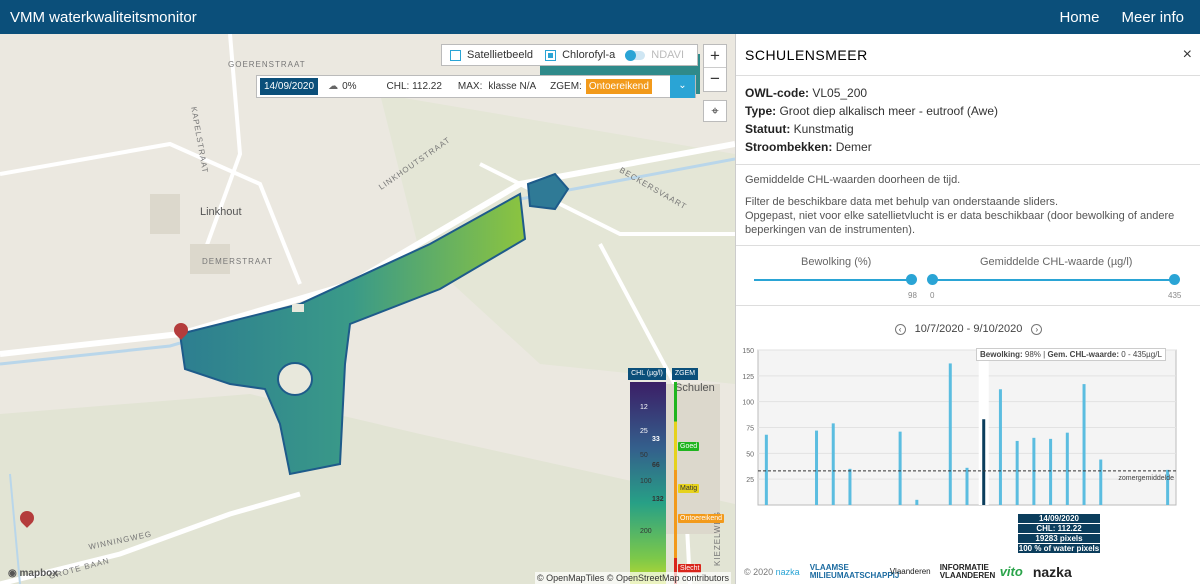  What do you see at coordinates (644, 431) in the screenshot?
I see `legend-tick: 25` at bounding box center [644, 431].